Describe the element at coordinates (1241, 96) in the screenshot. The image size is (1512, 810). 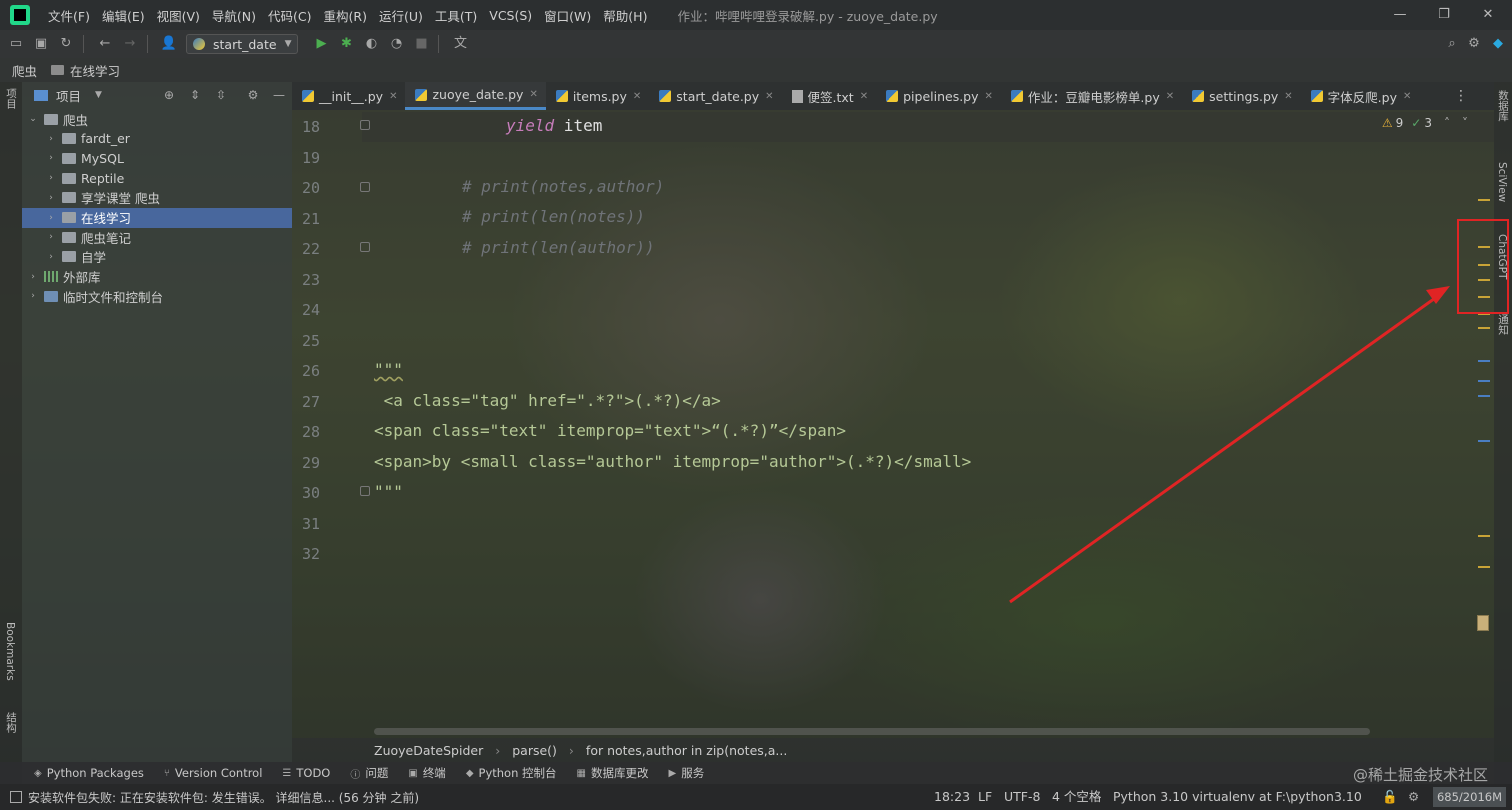
I see `editor-tab: settings.py ✕` at that location.